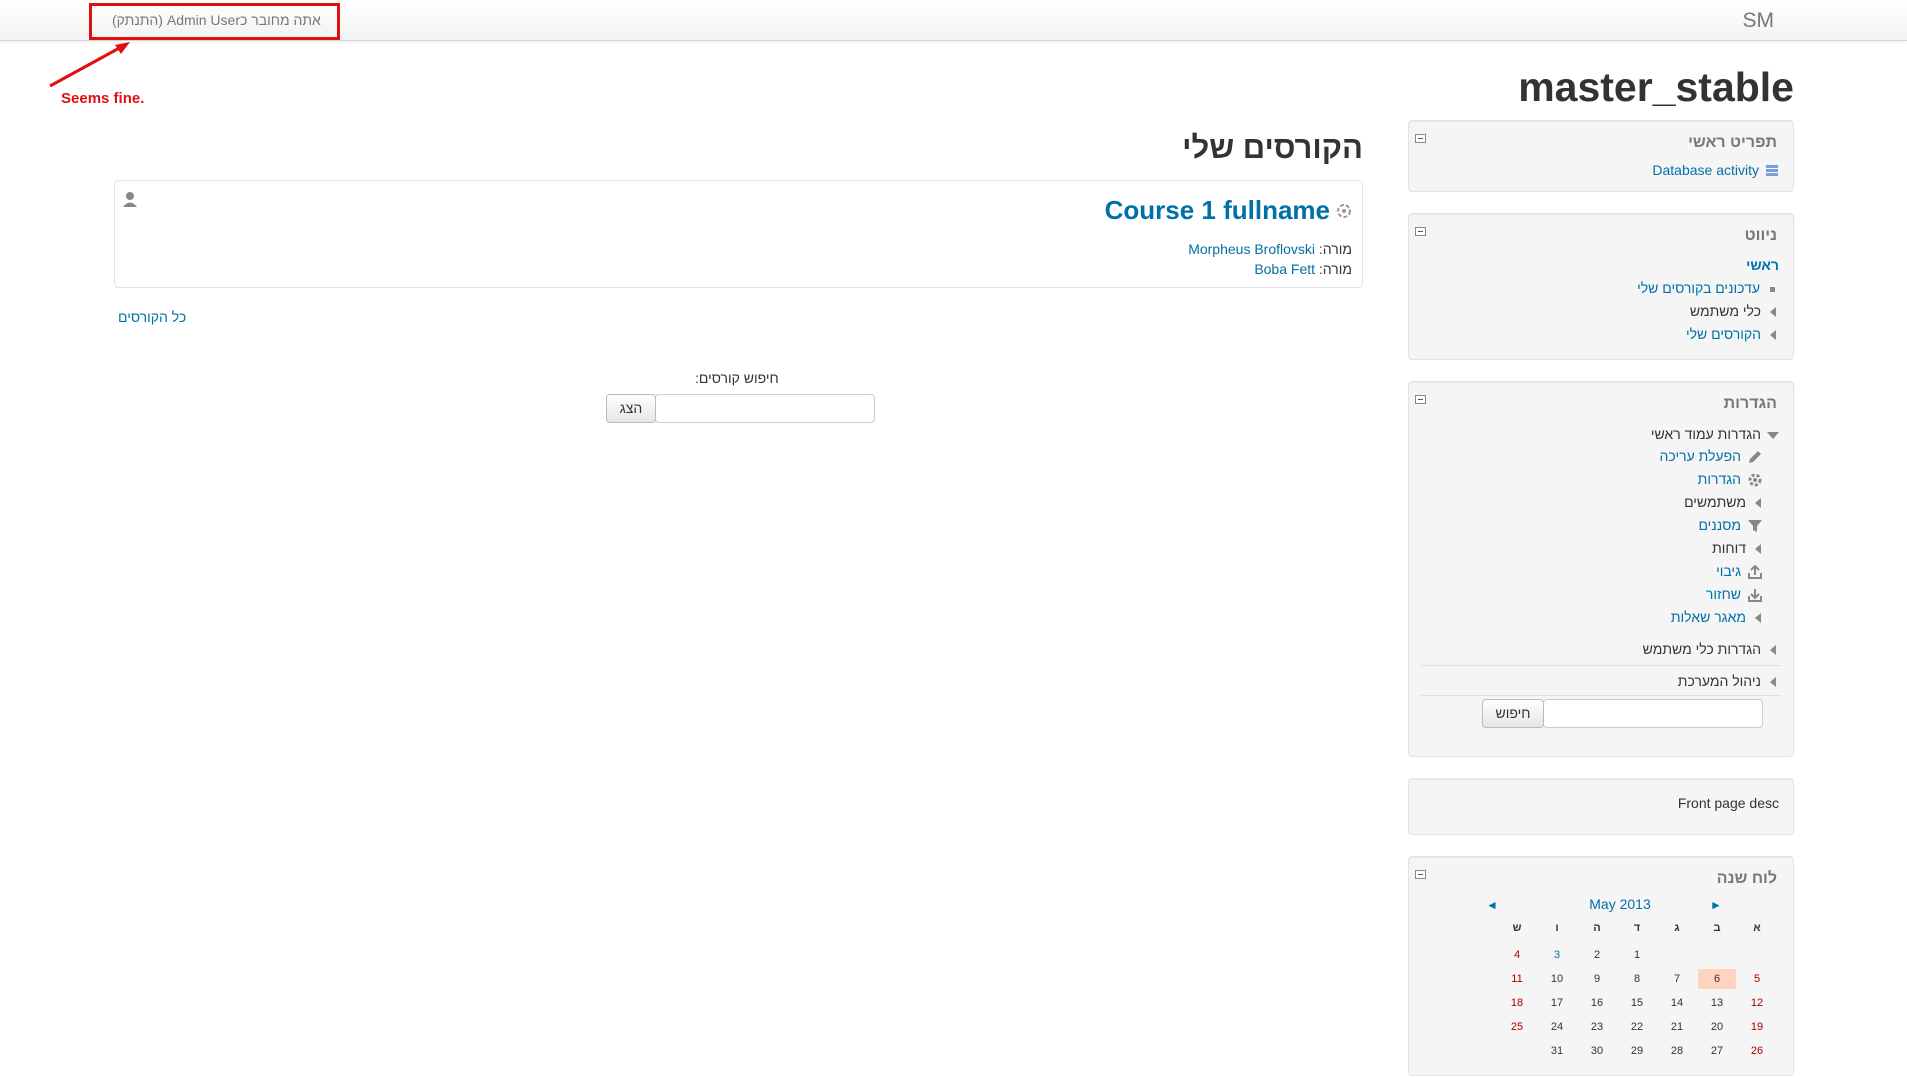 The image size is (1907, 1077). I want to click on calendar-day: 4, so click(1517, 955).